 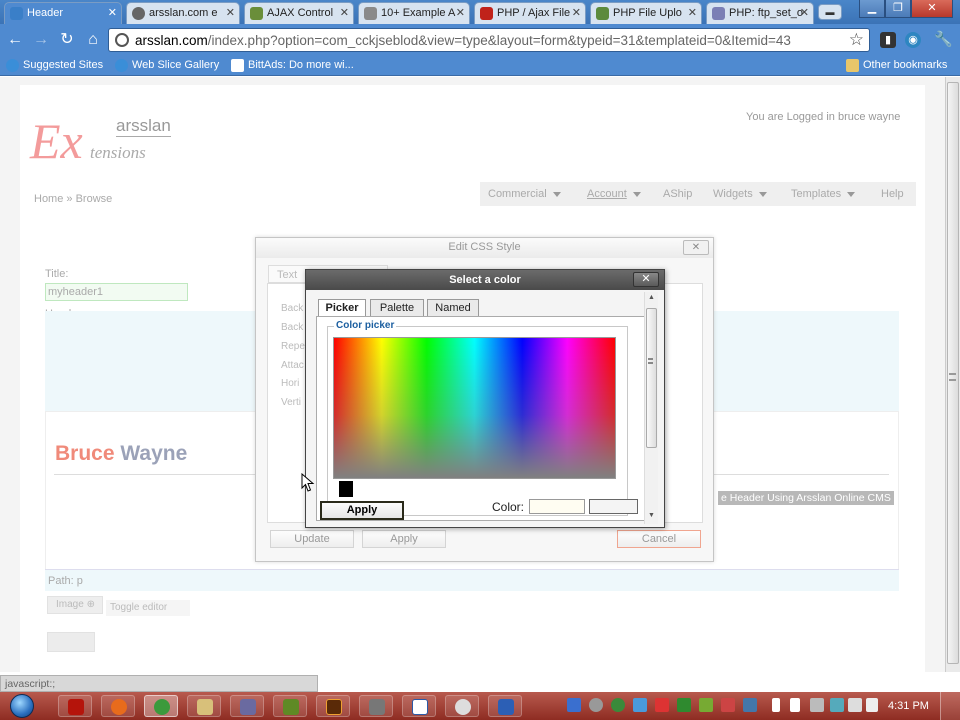 I want to click on page-info-icon, so click(x=122, y=40).